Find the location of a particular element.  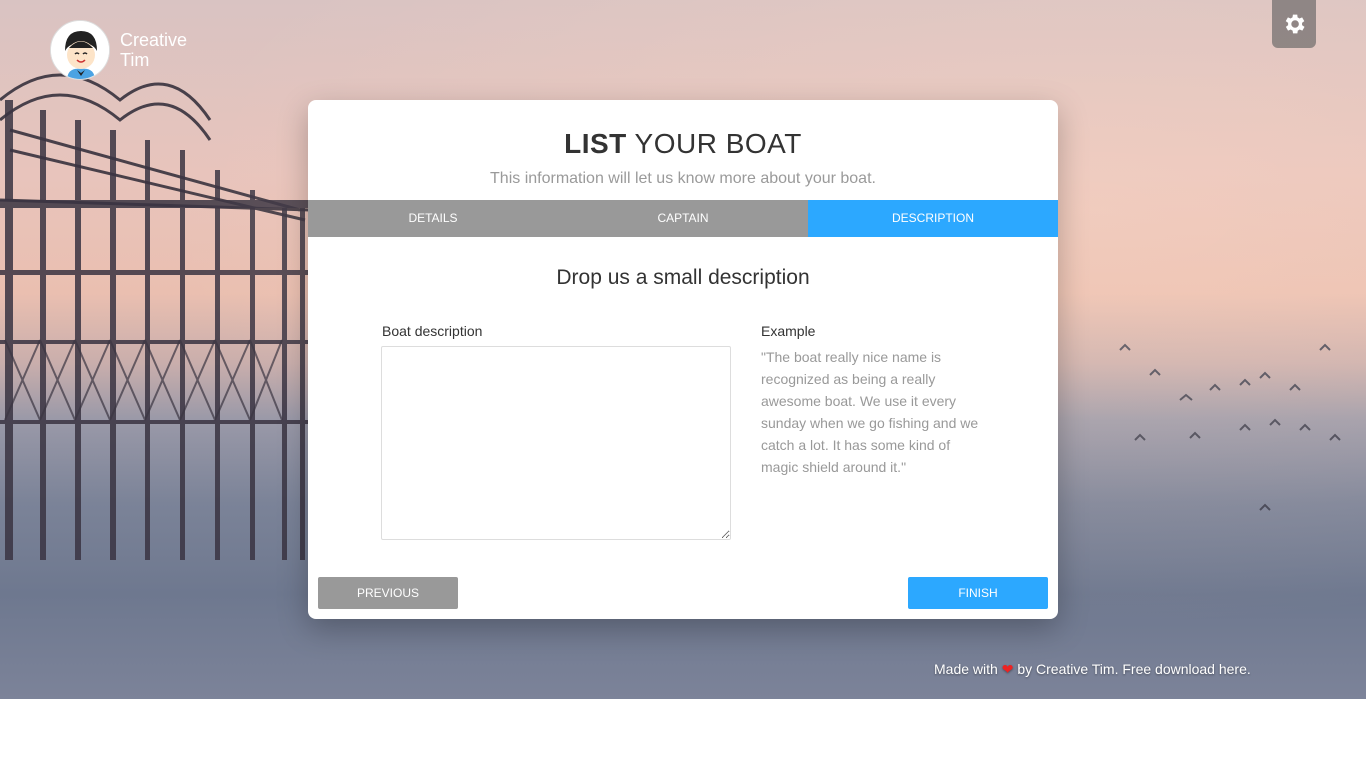

tab-description: DESCRIPTION is located at coordinates (933, 218).